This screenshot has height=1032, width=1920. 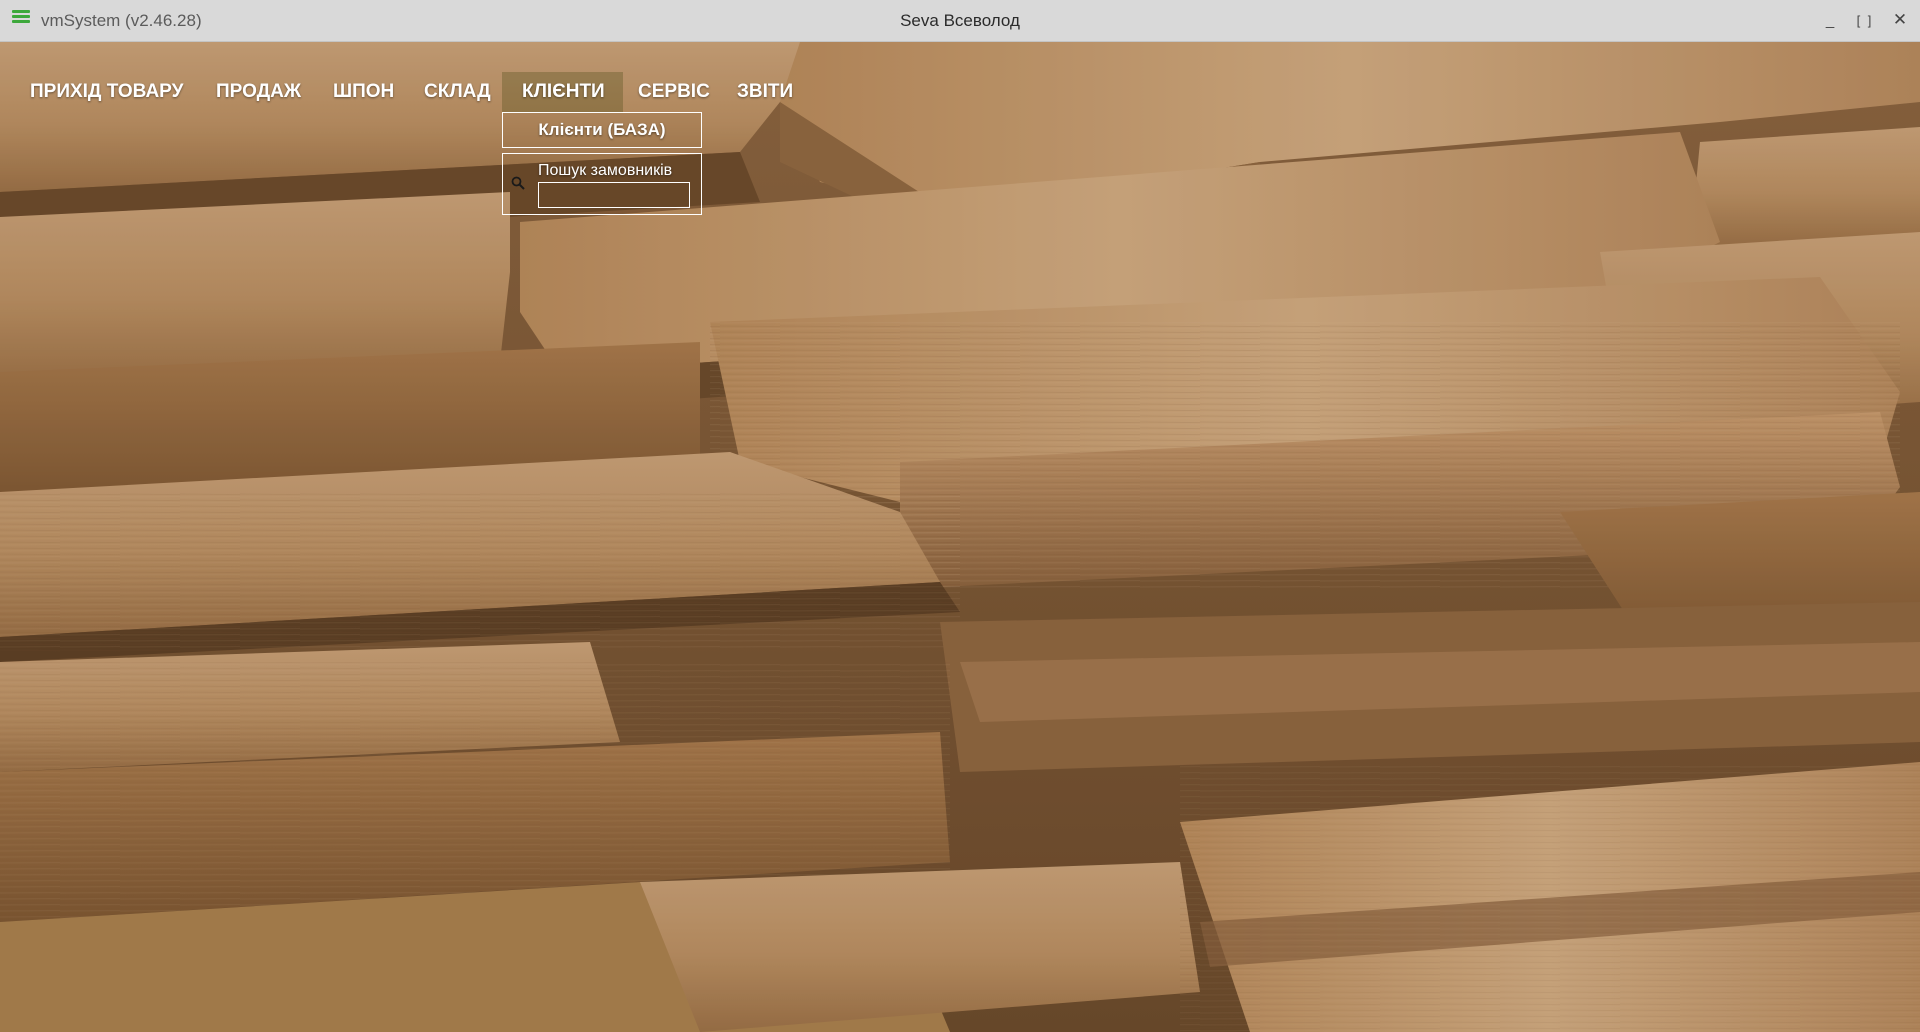 What do you see at coordinates (562, 92) in the screenshot?
I see `nav-item-clients: КЛІЄНТИ` at bounding box center [562, 92].